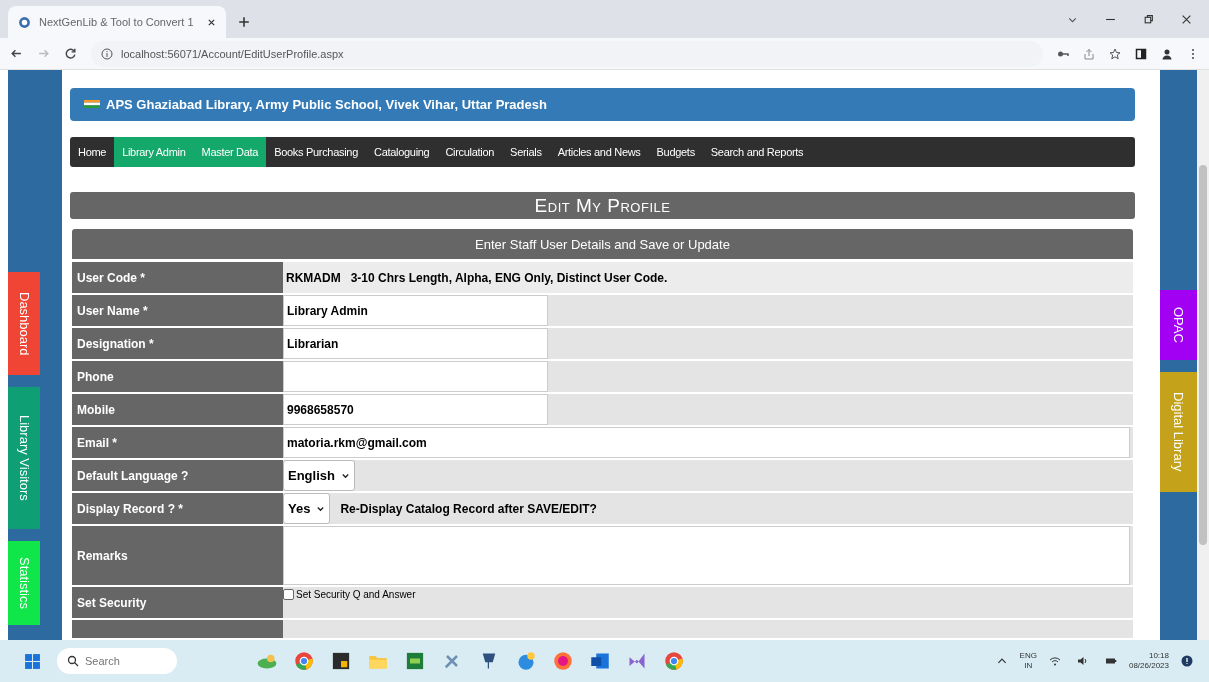  I want to click on language-indicator: ENG IN, so click(1028, 661).